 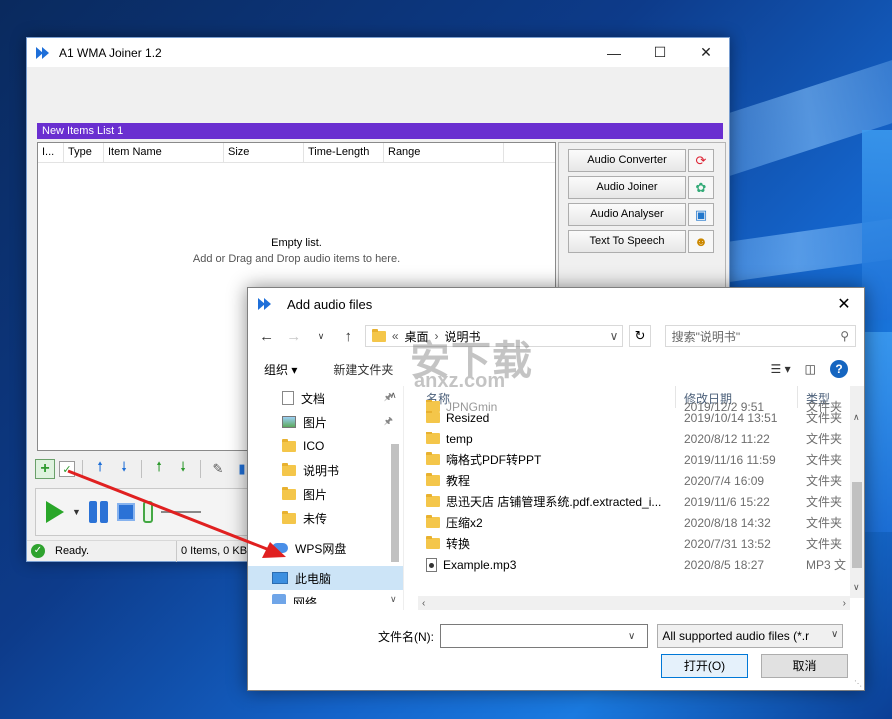 I want to click on nav-item-label: 网络, so click(x=305, y=600).